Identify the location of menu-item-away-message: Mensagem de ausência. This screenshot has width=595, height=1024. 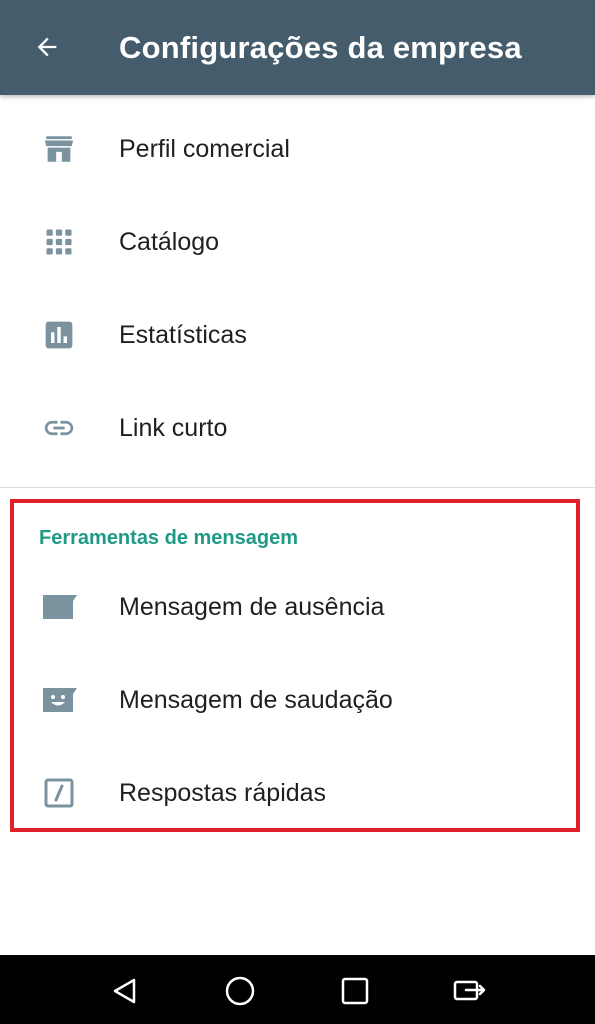
(297, 607).